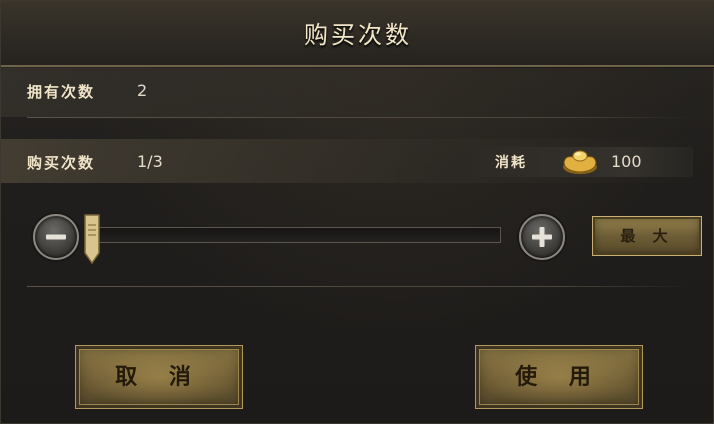  Describe the element at coordinates (511, 163) in the screenshot. I see `cost-label: 消耗` at that location.